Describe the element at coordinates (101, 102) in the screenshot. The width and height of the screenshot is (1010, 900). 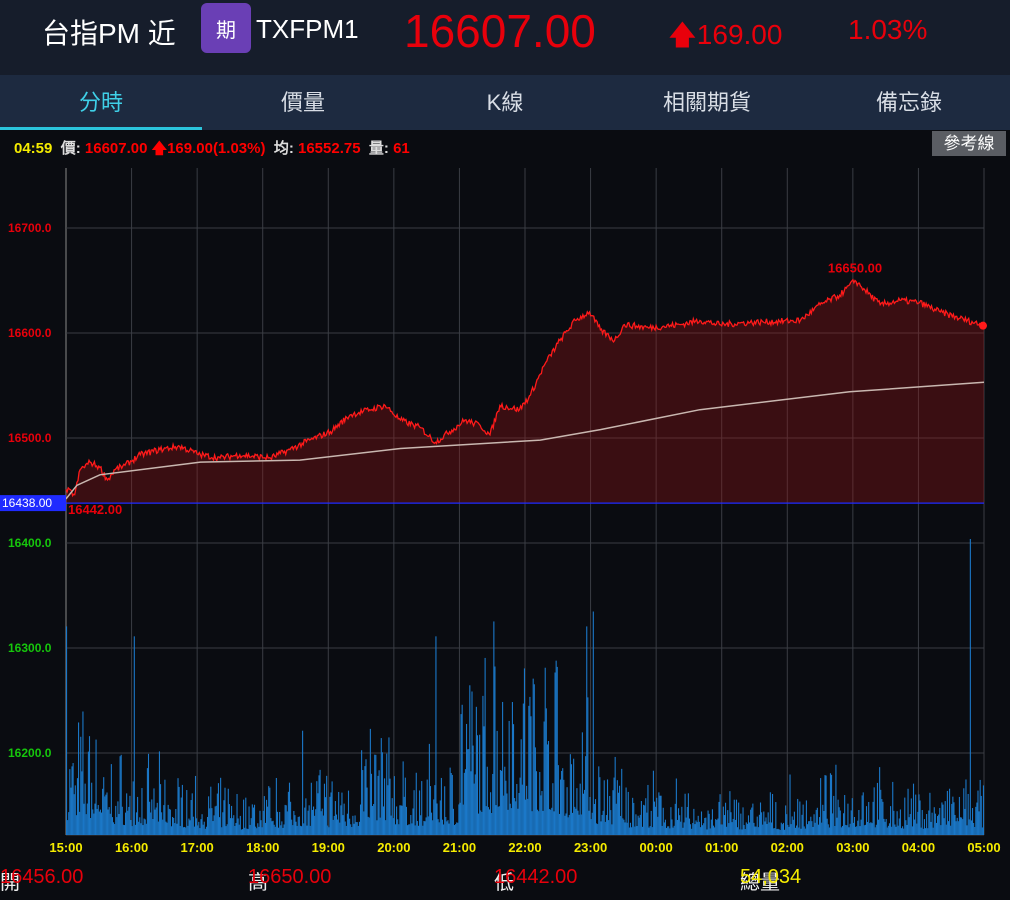
I see `tab-intraday: 分時` at that location.